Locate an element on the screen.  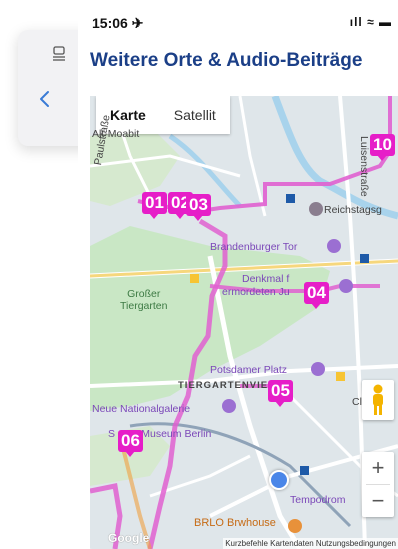
map-type-satellite-button: Satellit is located at coordinates (195, 115).